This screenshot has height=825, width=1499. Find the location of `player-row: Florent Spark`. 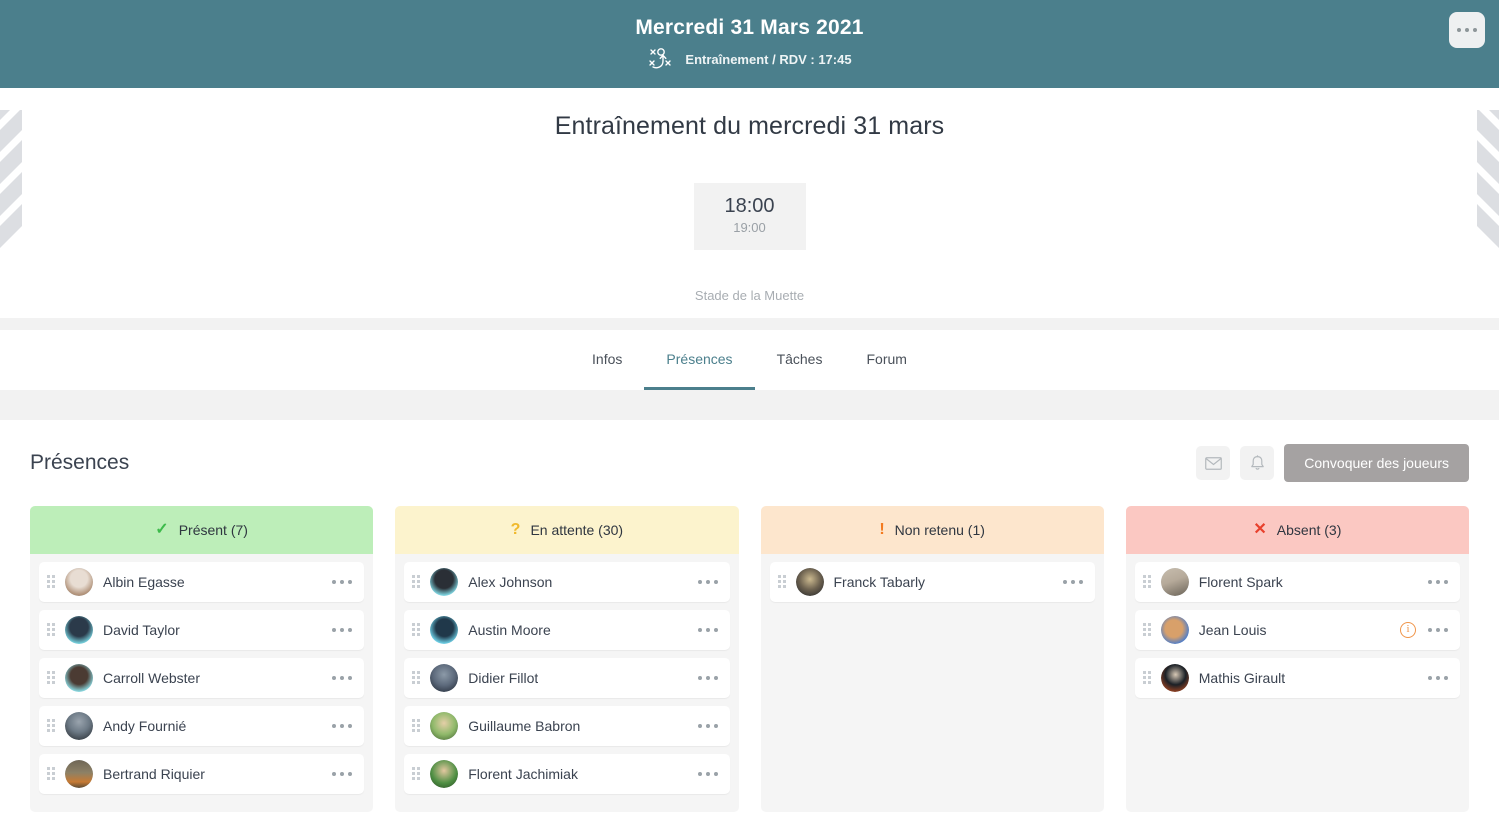

player-row: Florent Spark is located at coordinates (1297, 582).